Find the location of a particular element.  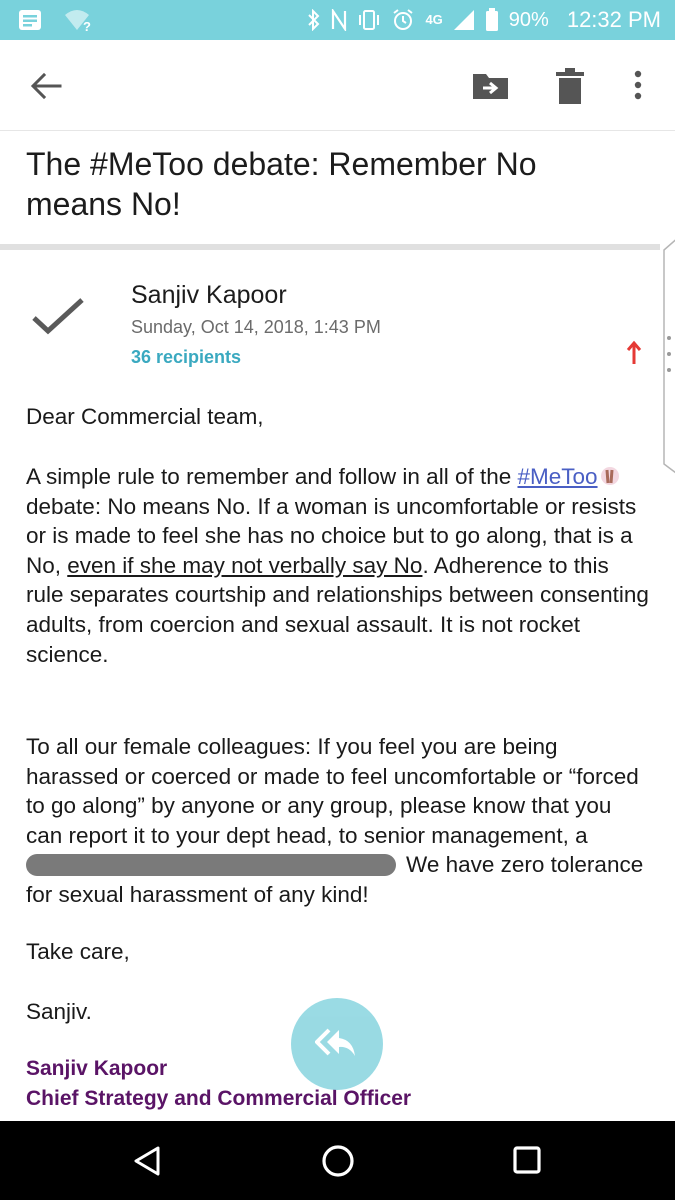

toolbar-divider is located at coordinates (337, 130).